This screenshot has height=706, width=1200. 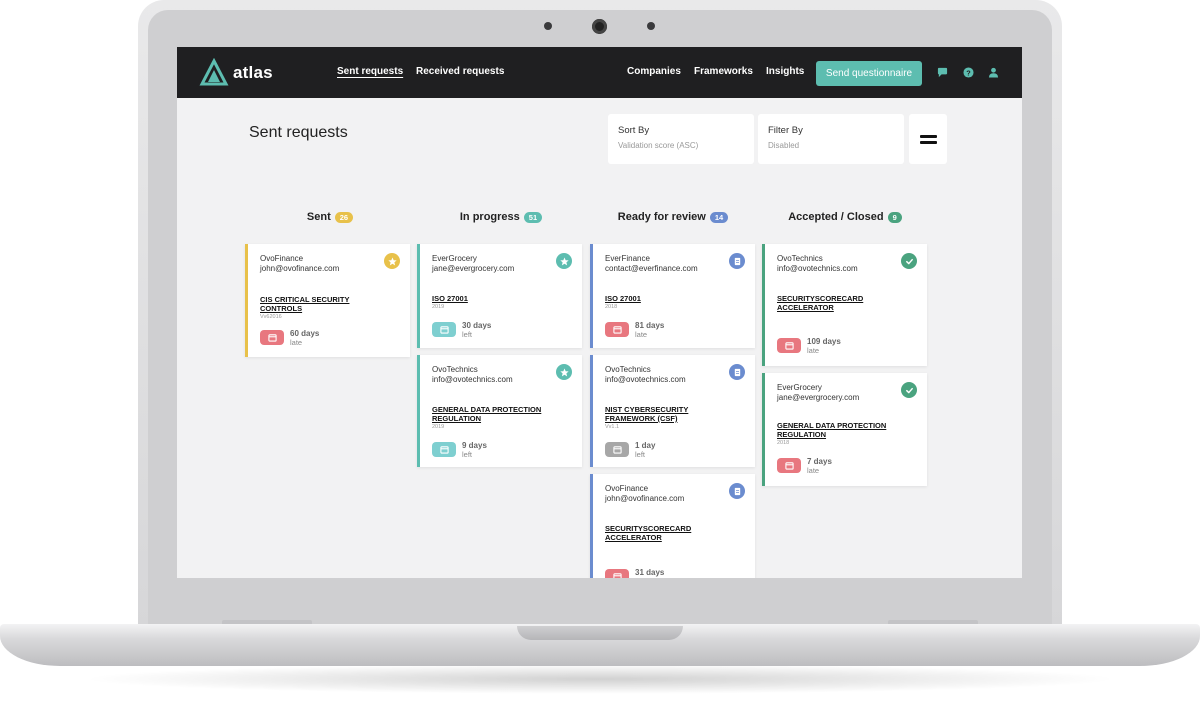 What do you see at coordinates (993, 72) in the screenshot?
I see `user-icon` at bounding box center [993, 72].